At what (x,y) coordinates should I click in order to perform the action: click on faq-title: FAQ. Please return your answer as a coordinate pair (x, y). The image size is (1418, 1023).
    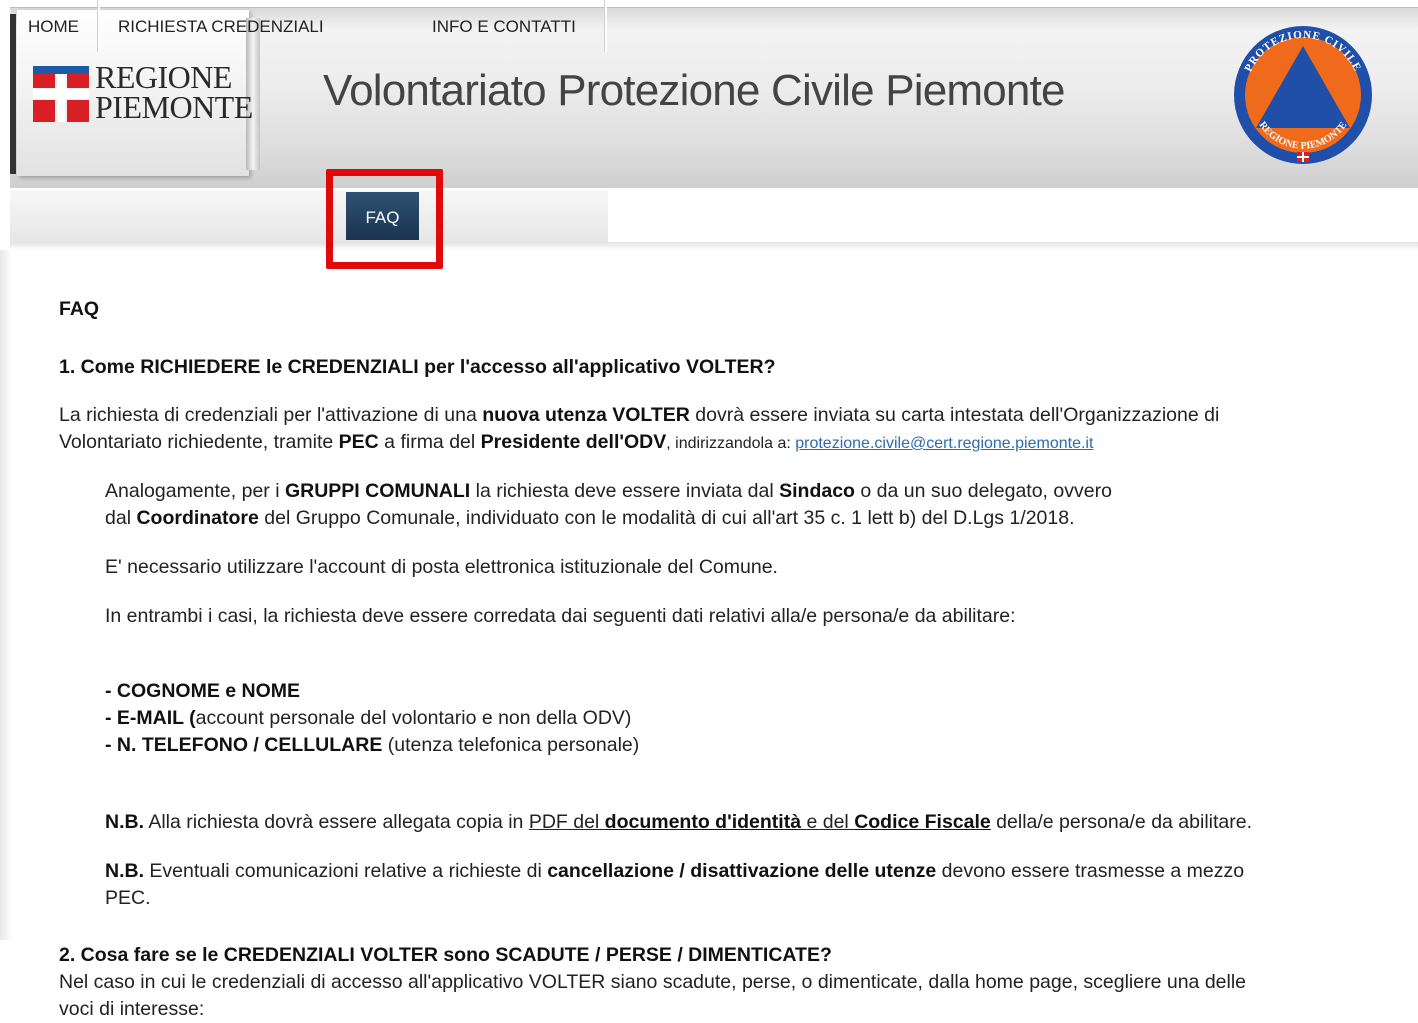
    Looking at the image, I should click on (79, 309).